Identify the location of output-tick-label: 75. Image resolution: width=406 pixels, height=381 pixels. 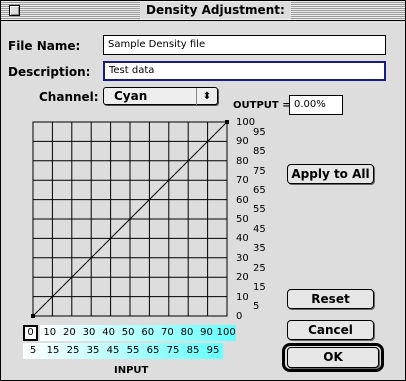
(259, 171).